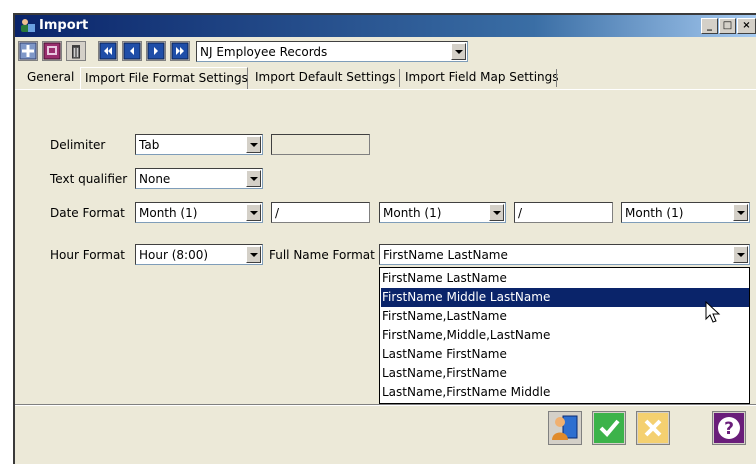 Image resolution: width=756 pixels, height=464 pixels. I want to click on import-person-icon, so click(565, 427).